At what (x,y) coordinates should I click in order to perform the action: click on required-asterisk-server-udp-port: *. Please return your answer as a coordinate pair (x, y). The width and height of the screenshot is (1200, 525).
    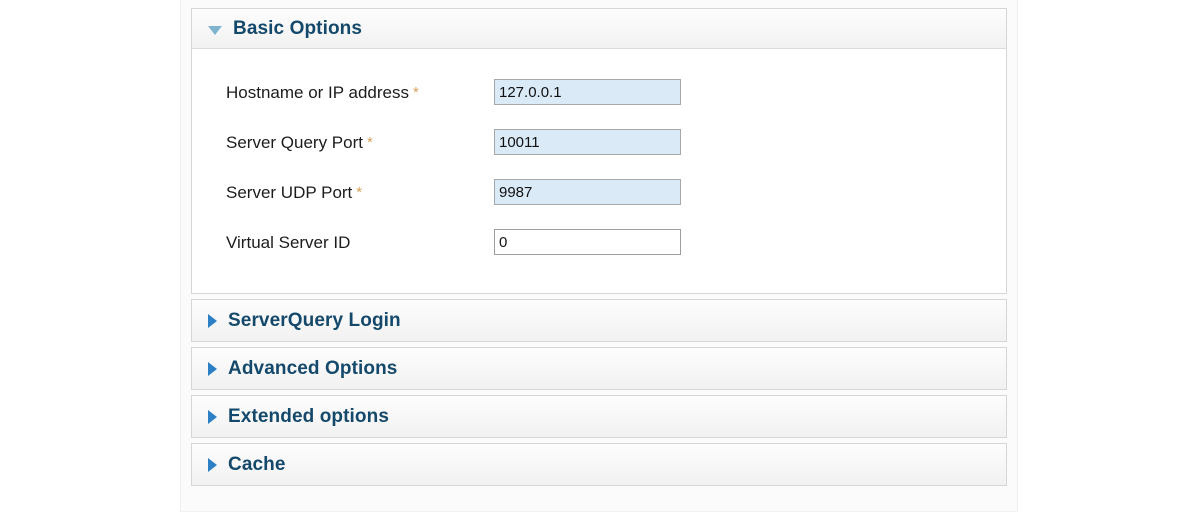
    Looking at the image, I should click on (359, 192).